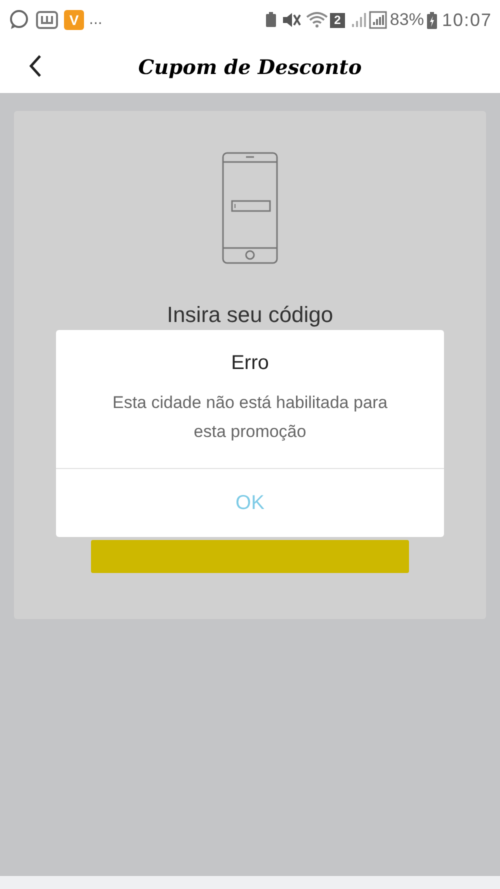  I want to click on charging-battery-icon, so click(431, 20).